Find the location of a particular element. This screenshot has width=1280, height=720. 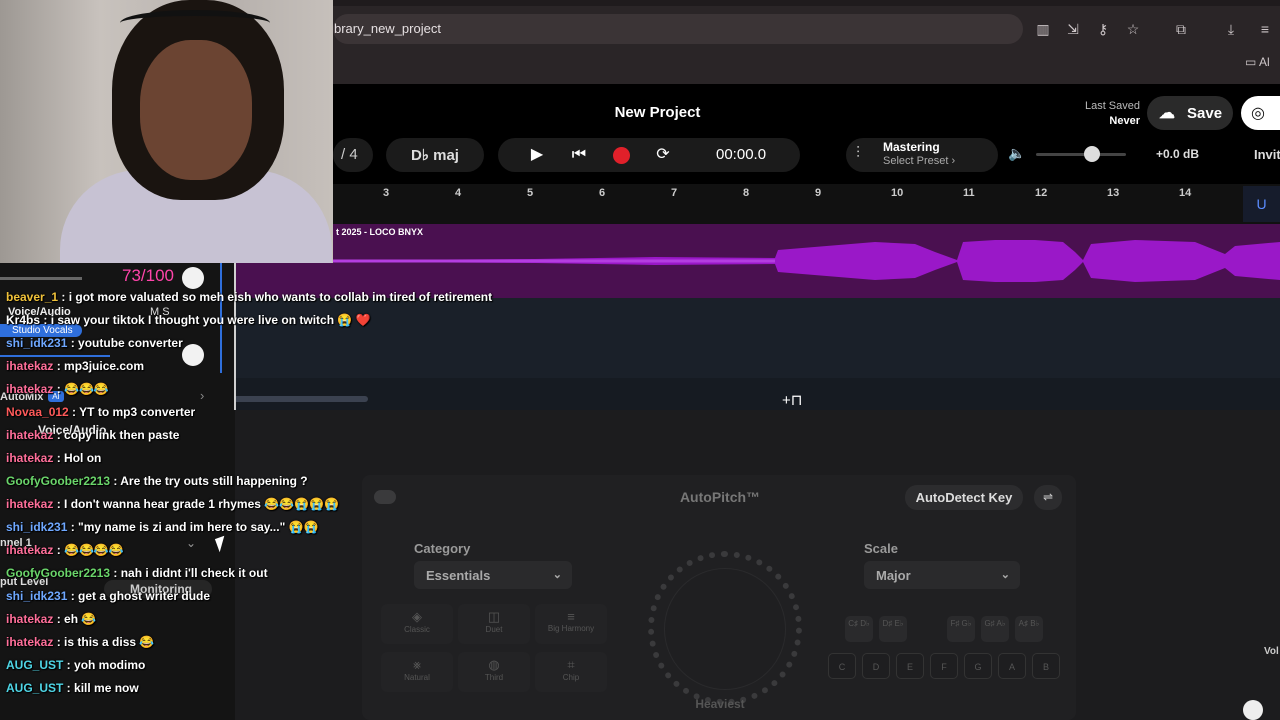

track-volume-knob is located at coordinates (193, 278).